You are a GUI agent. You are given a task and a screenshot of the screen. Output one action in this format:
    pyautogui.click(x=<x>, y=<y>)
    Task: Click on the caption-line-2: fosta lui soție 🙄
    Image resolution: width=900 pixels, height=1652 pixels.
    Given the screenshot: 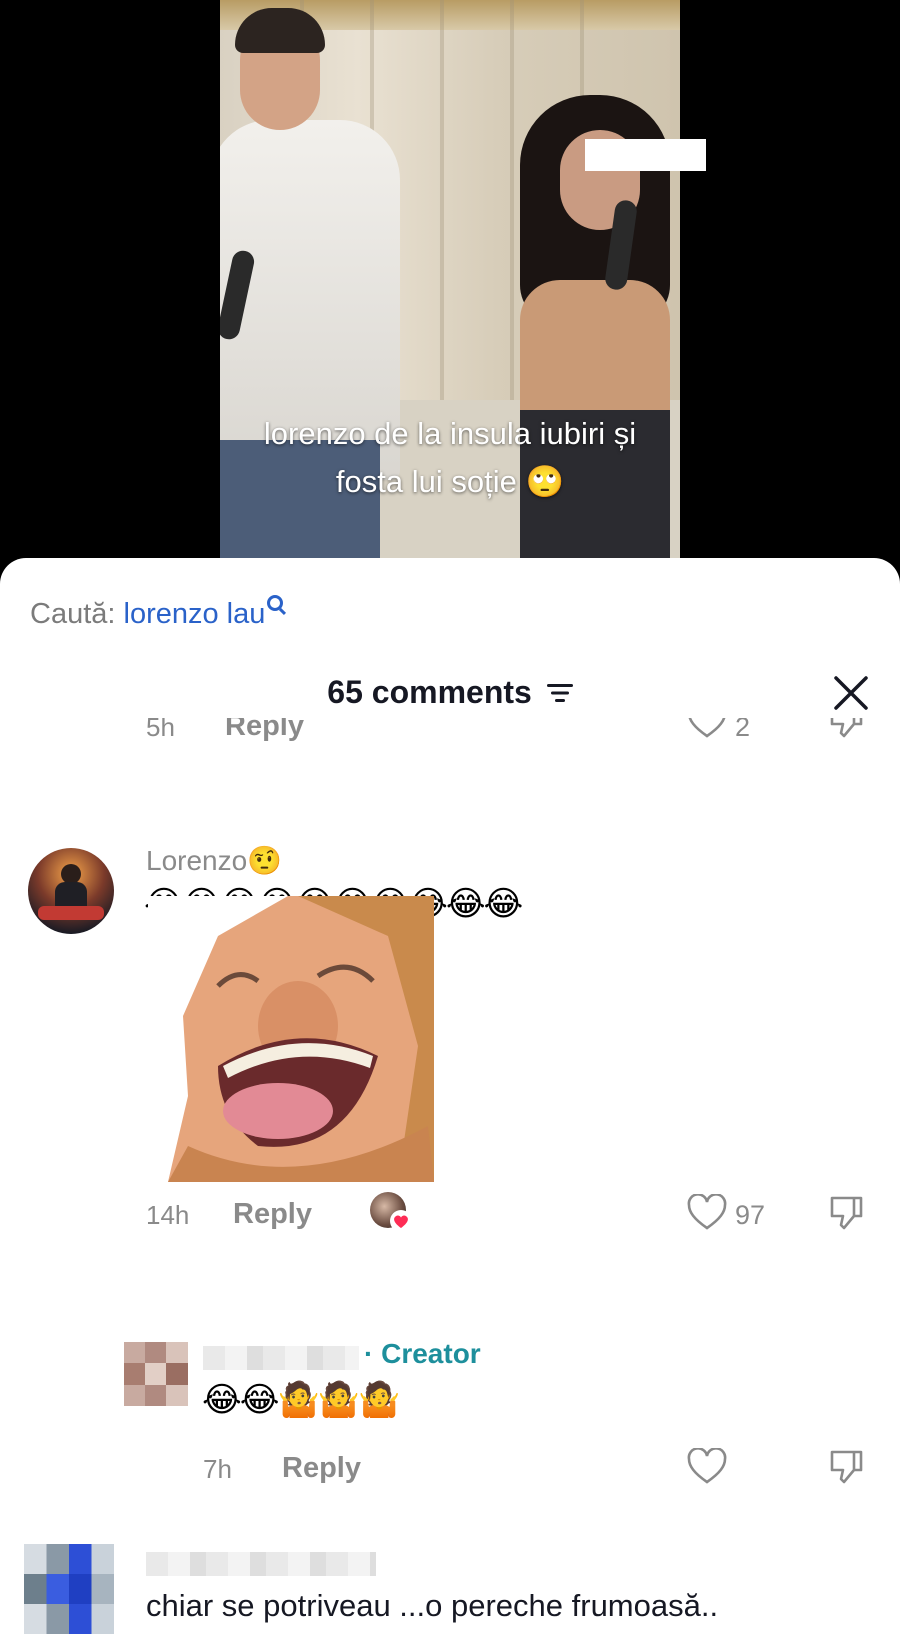 What is the action you would take?
    pyautogui.click(x=450, y=481)
    